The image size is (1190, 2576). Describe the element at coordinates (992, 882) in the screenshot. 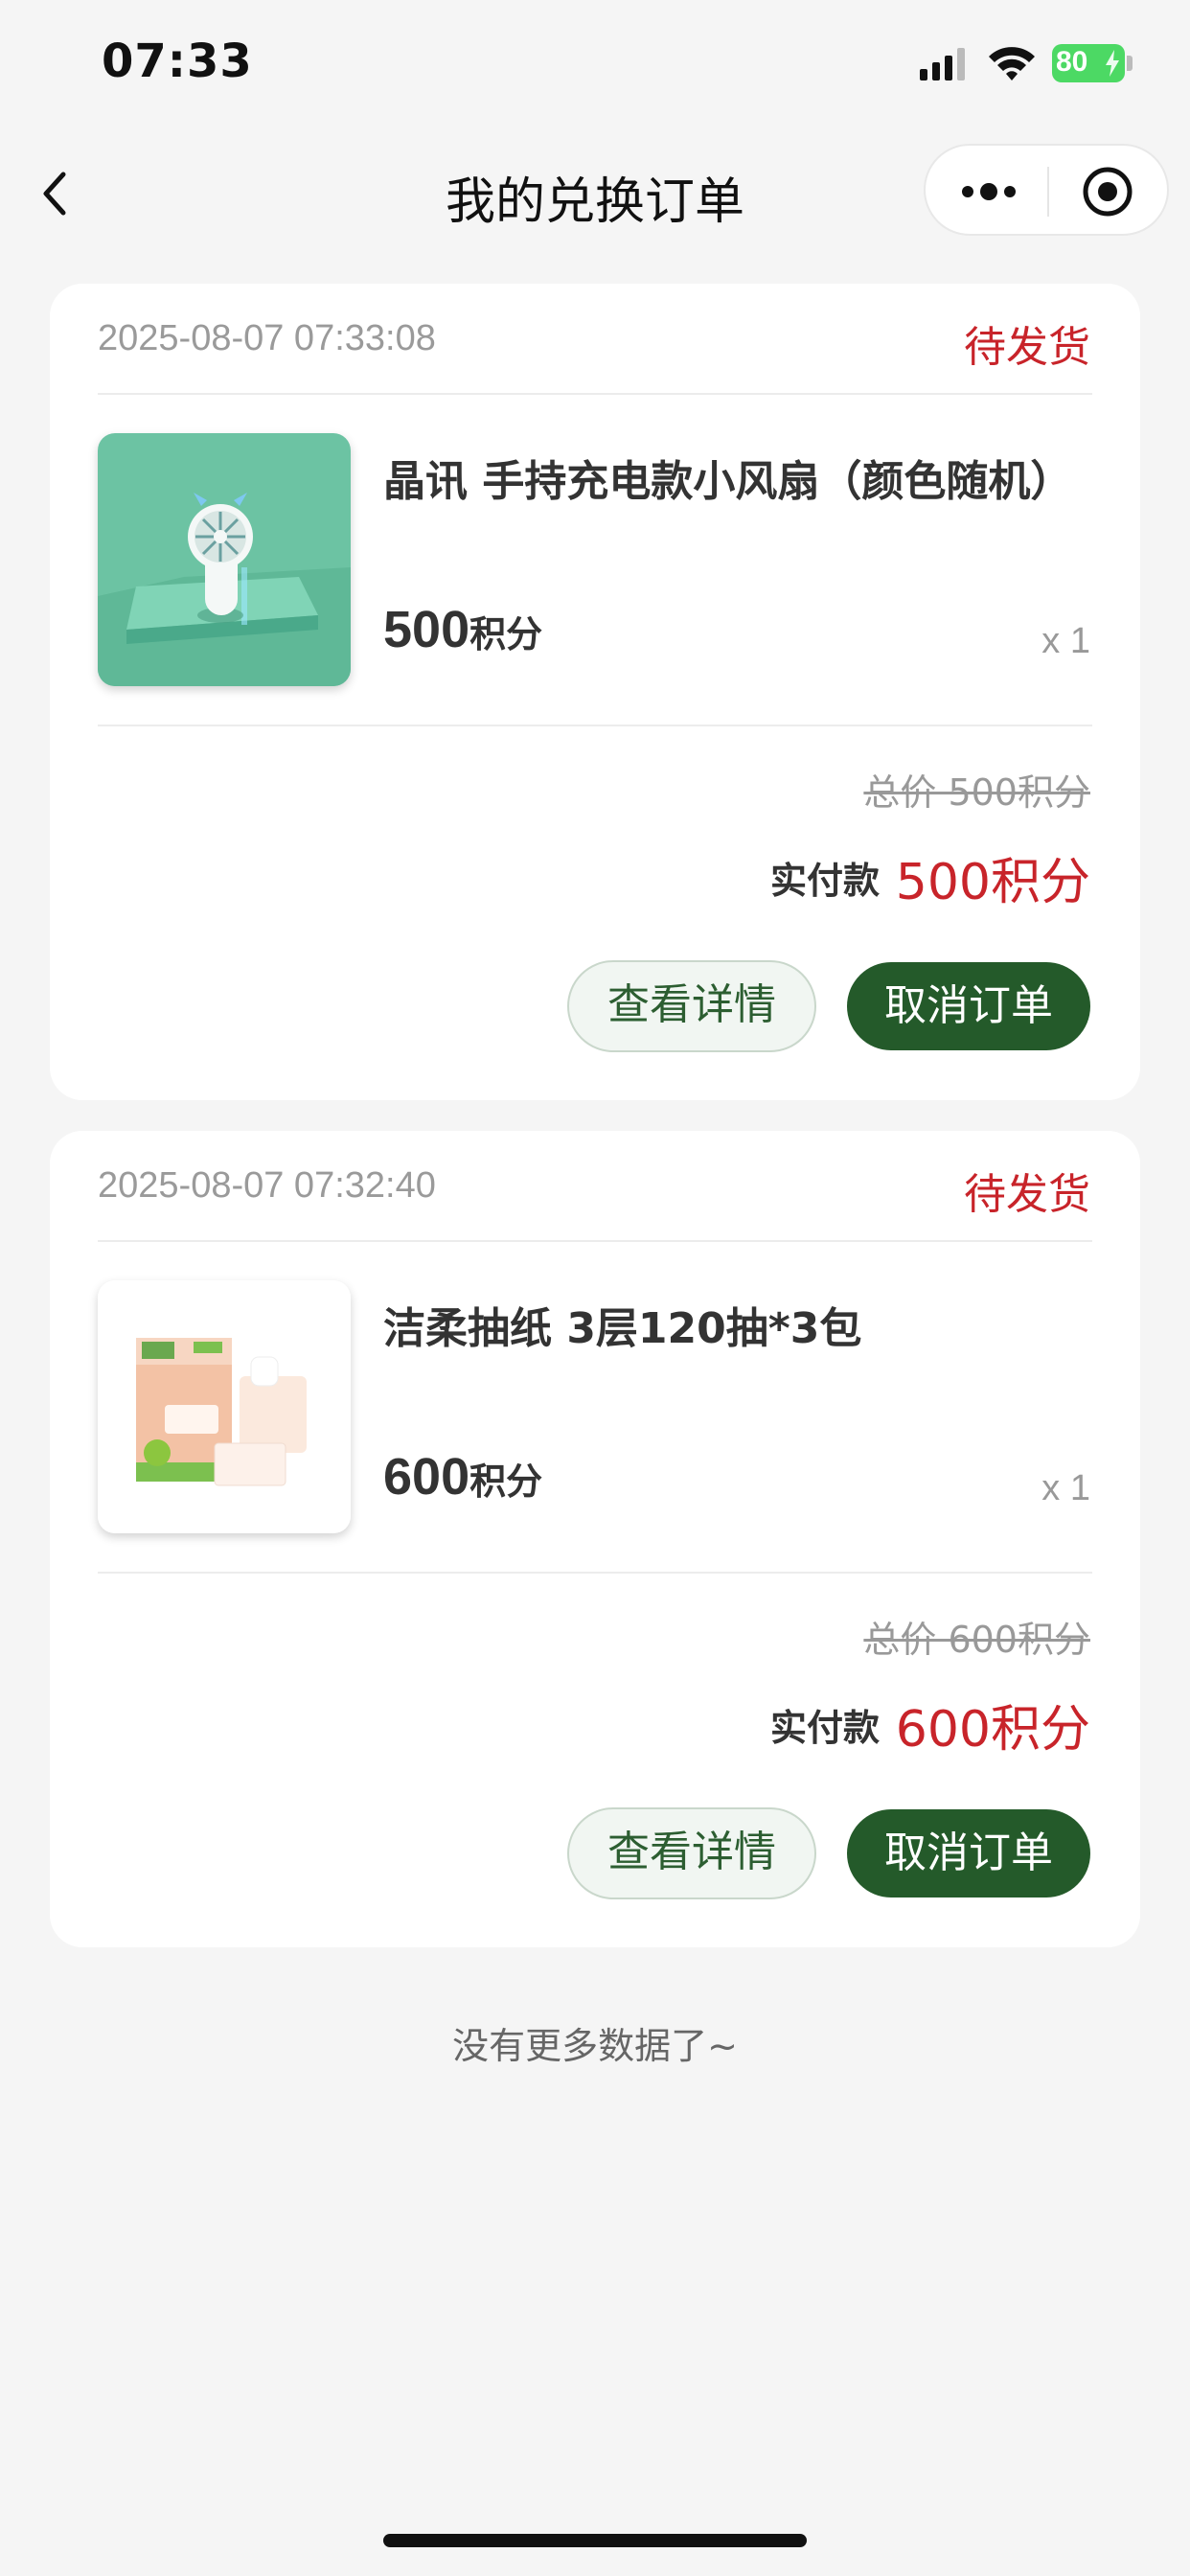

I see `paid-value: 500积分` at that location.